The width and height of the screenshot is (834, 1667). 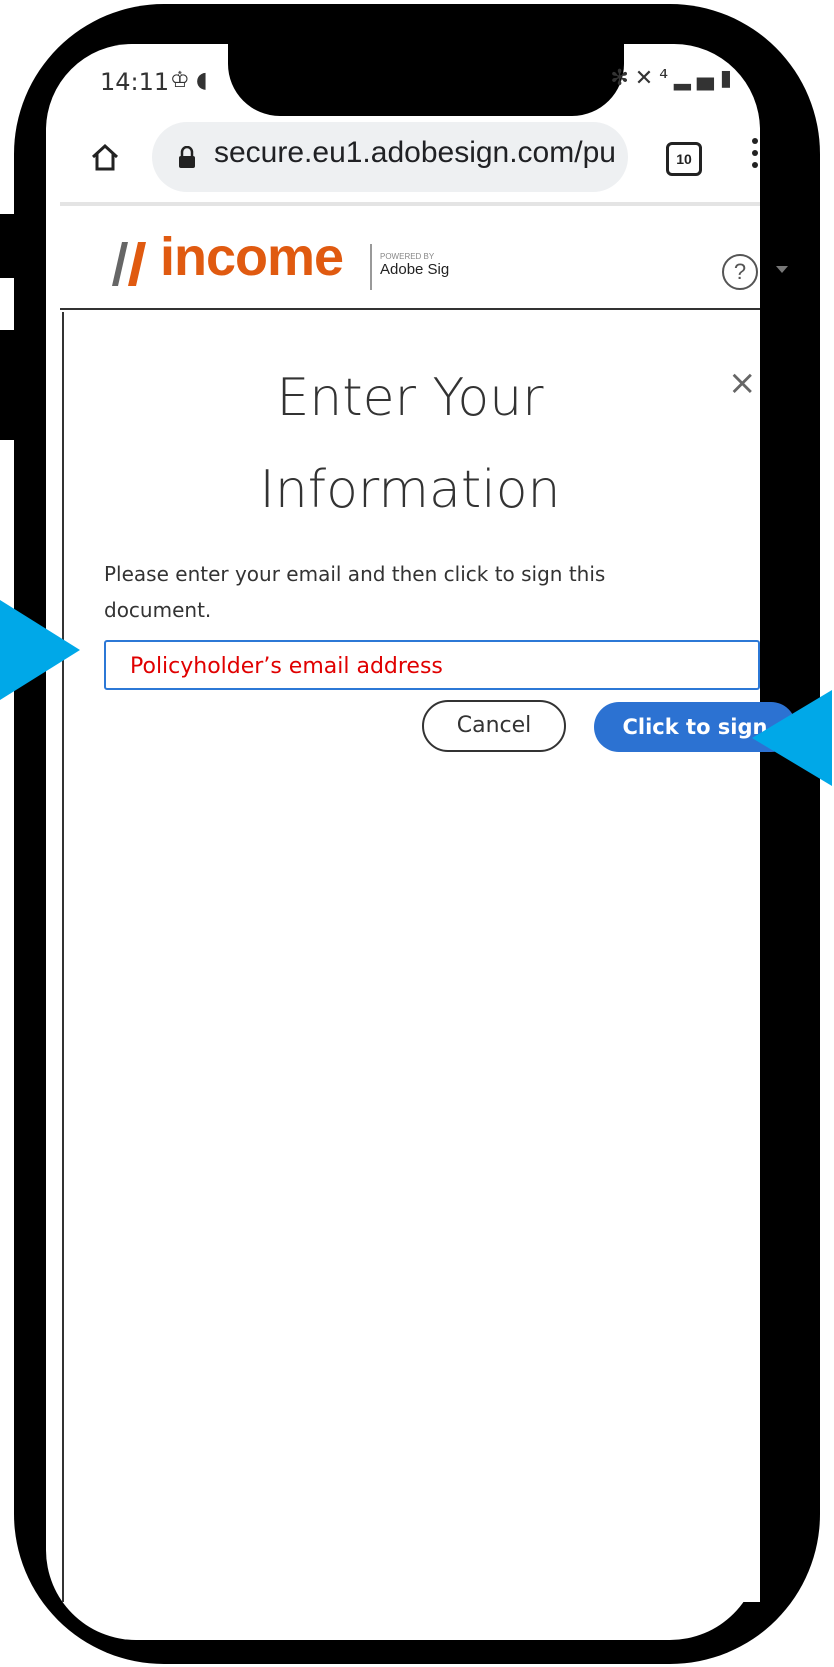 I want to click on partial-icon: ◖, so click(x=202, y=80).